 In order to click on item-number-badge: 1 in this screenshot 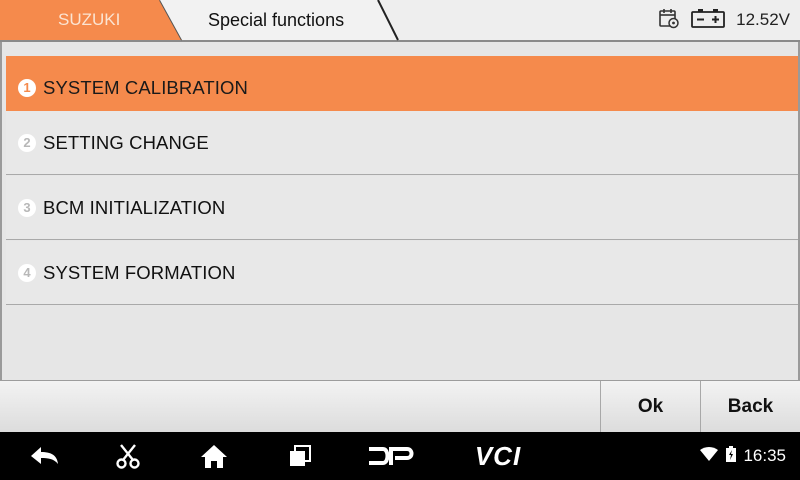, I will do `click(27, 87)`.